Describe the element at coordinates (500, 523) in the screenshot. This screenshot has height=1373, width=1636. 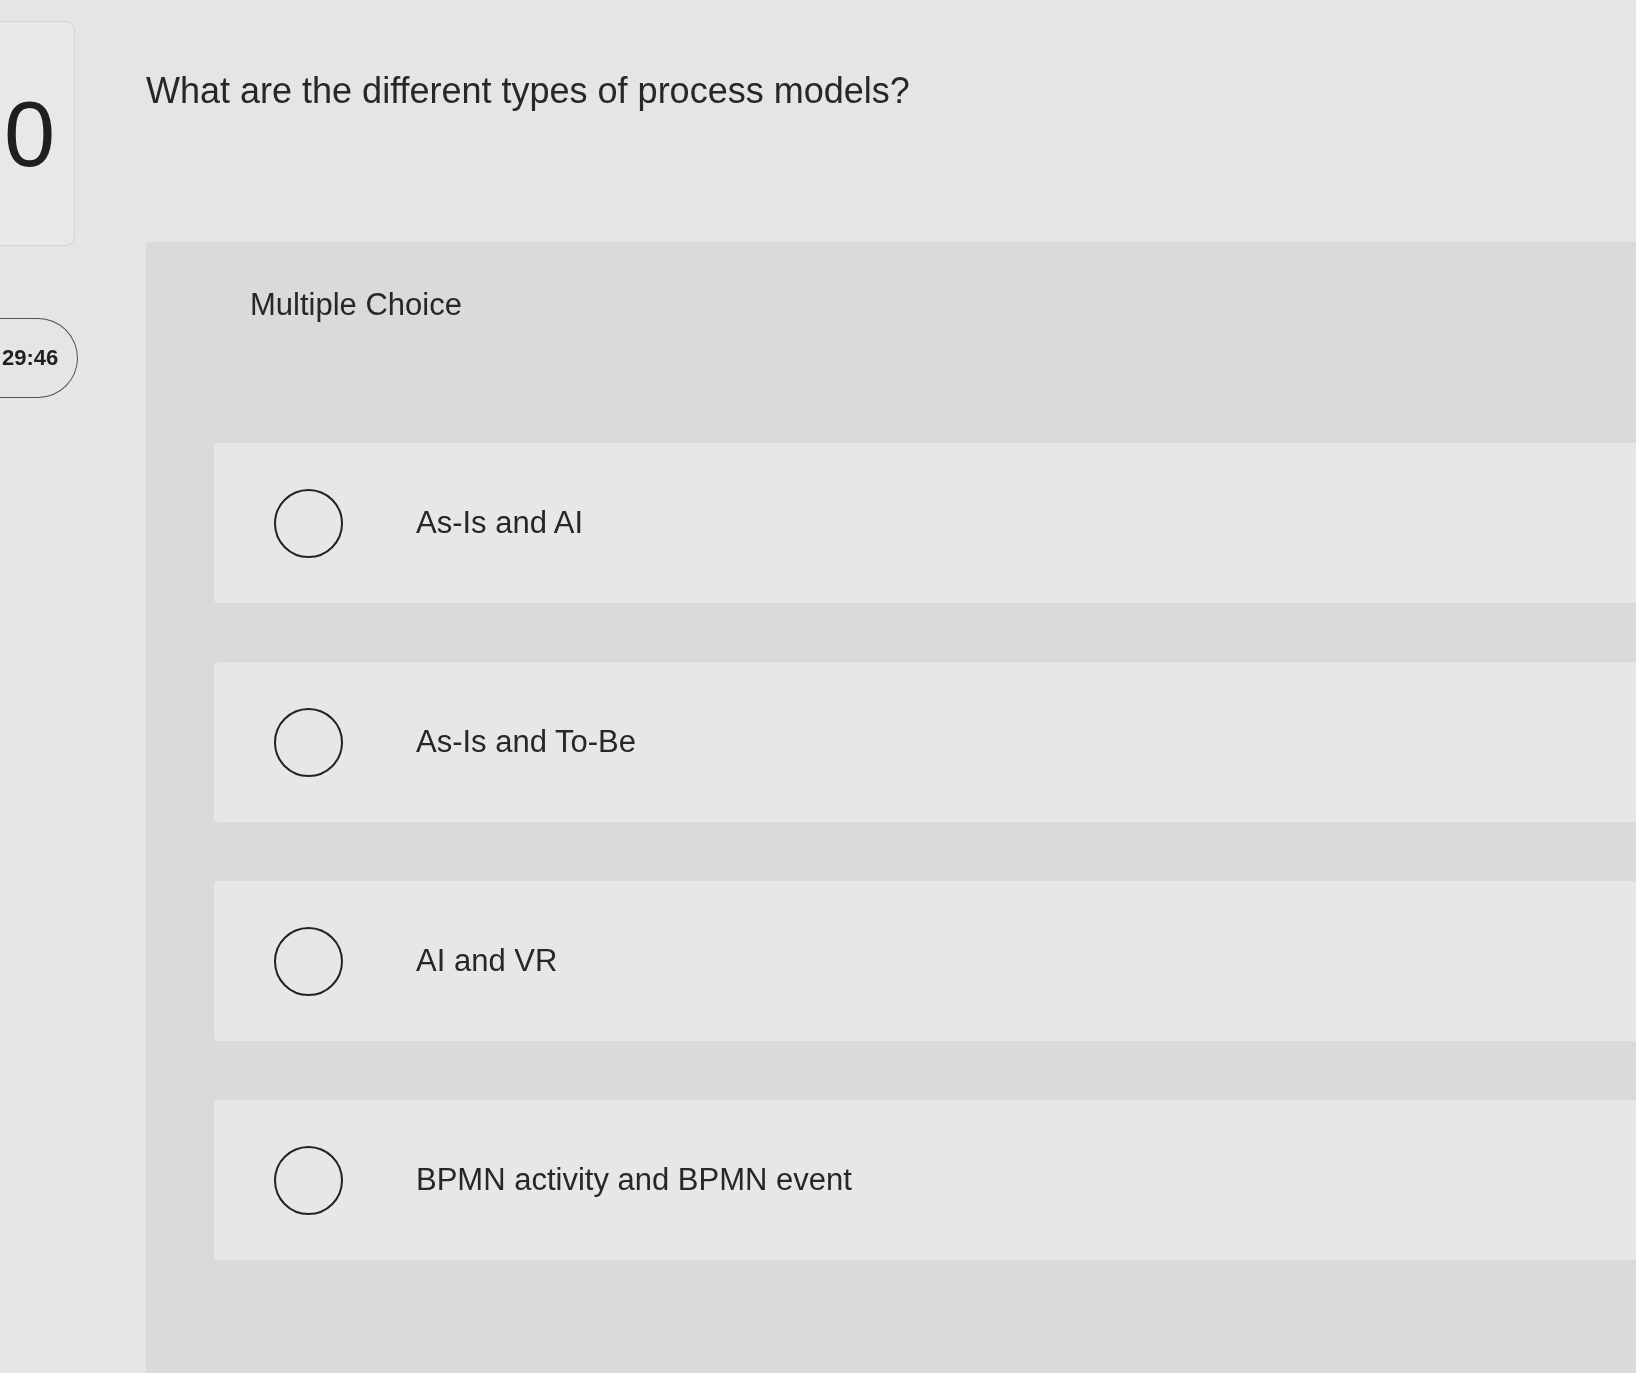
I see `option-label: As-Is and AI` at that location.